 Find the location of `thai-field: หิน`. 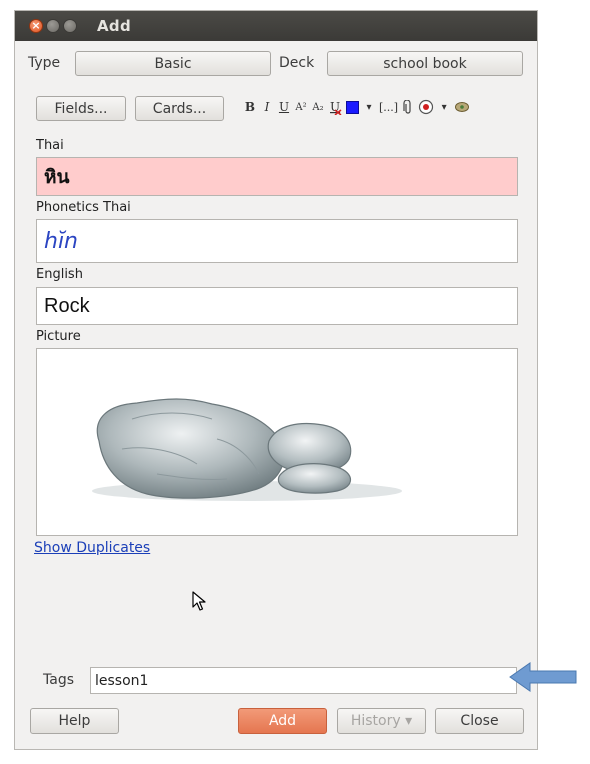

thai-field: หิน is located at coordinates (277, 176).